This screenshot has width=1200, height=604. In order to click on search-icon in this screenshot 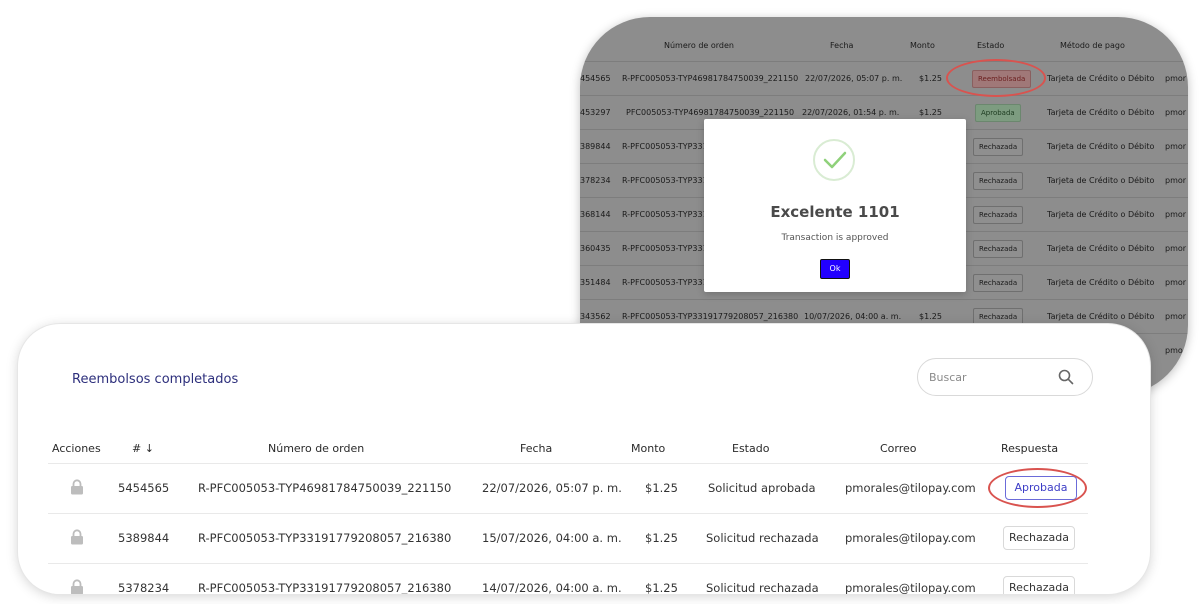, I will do `click(1066, 377)`.